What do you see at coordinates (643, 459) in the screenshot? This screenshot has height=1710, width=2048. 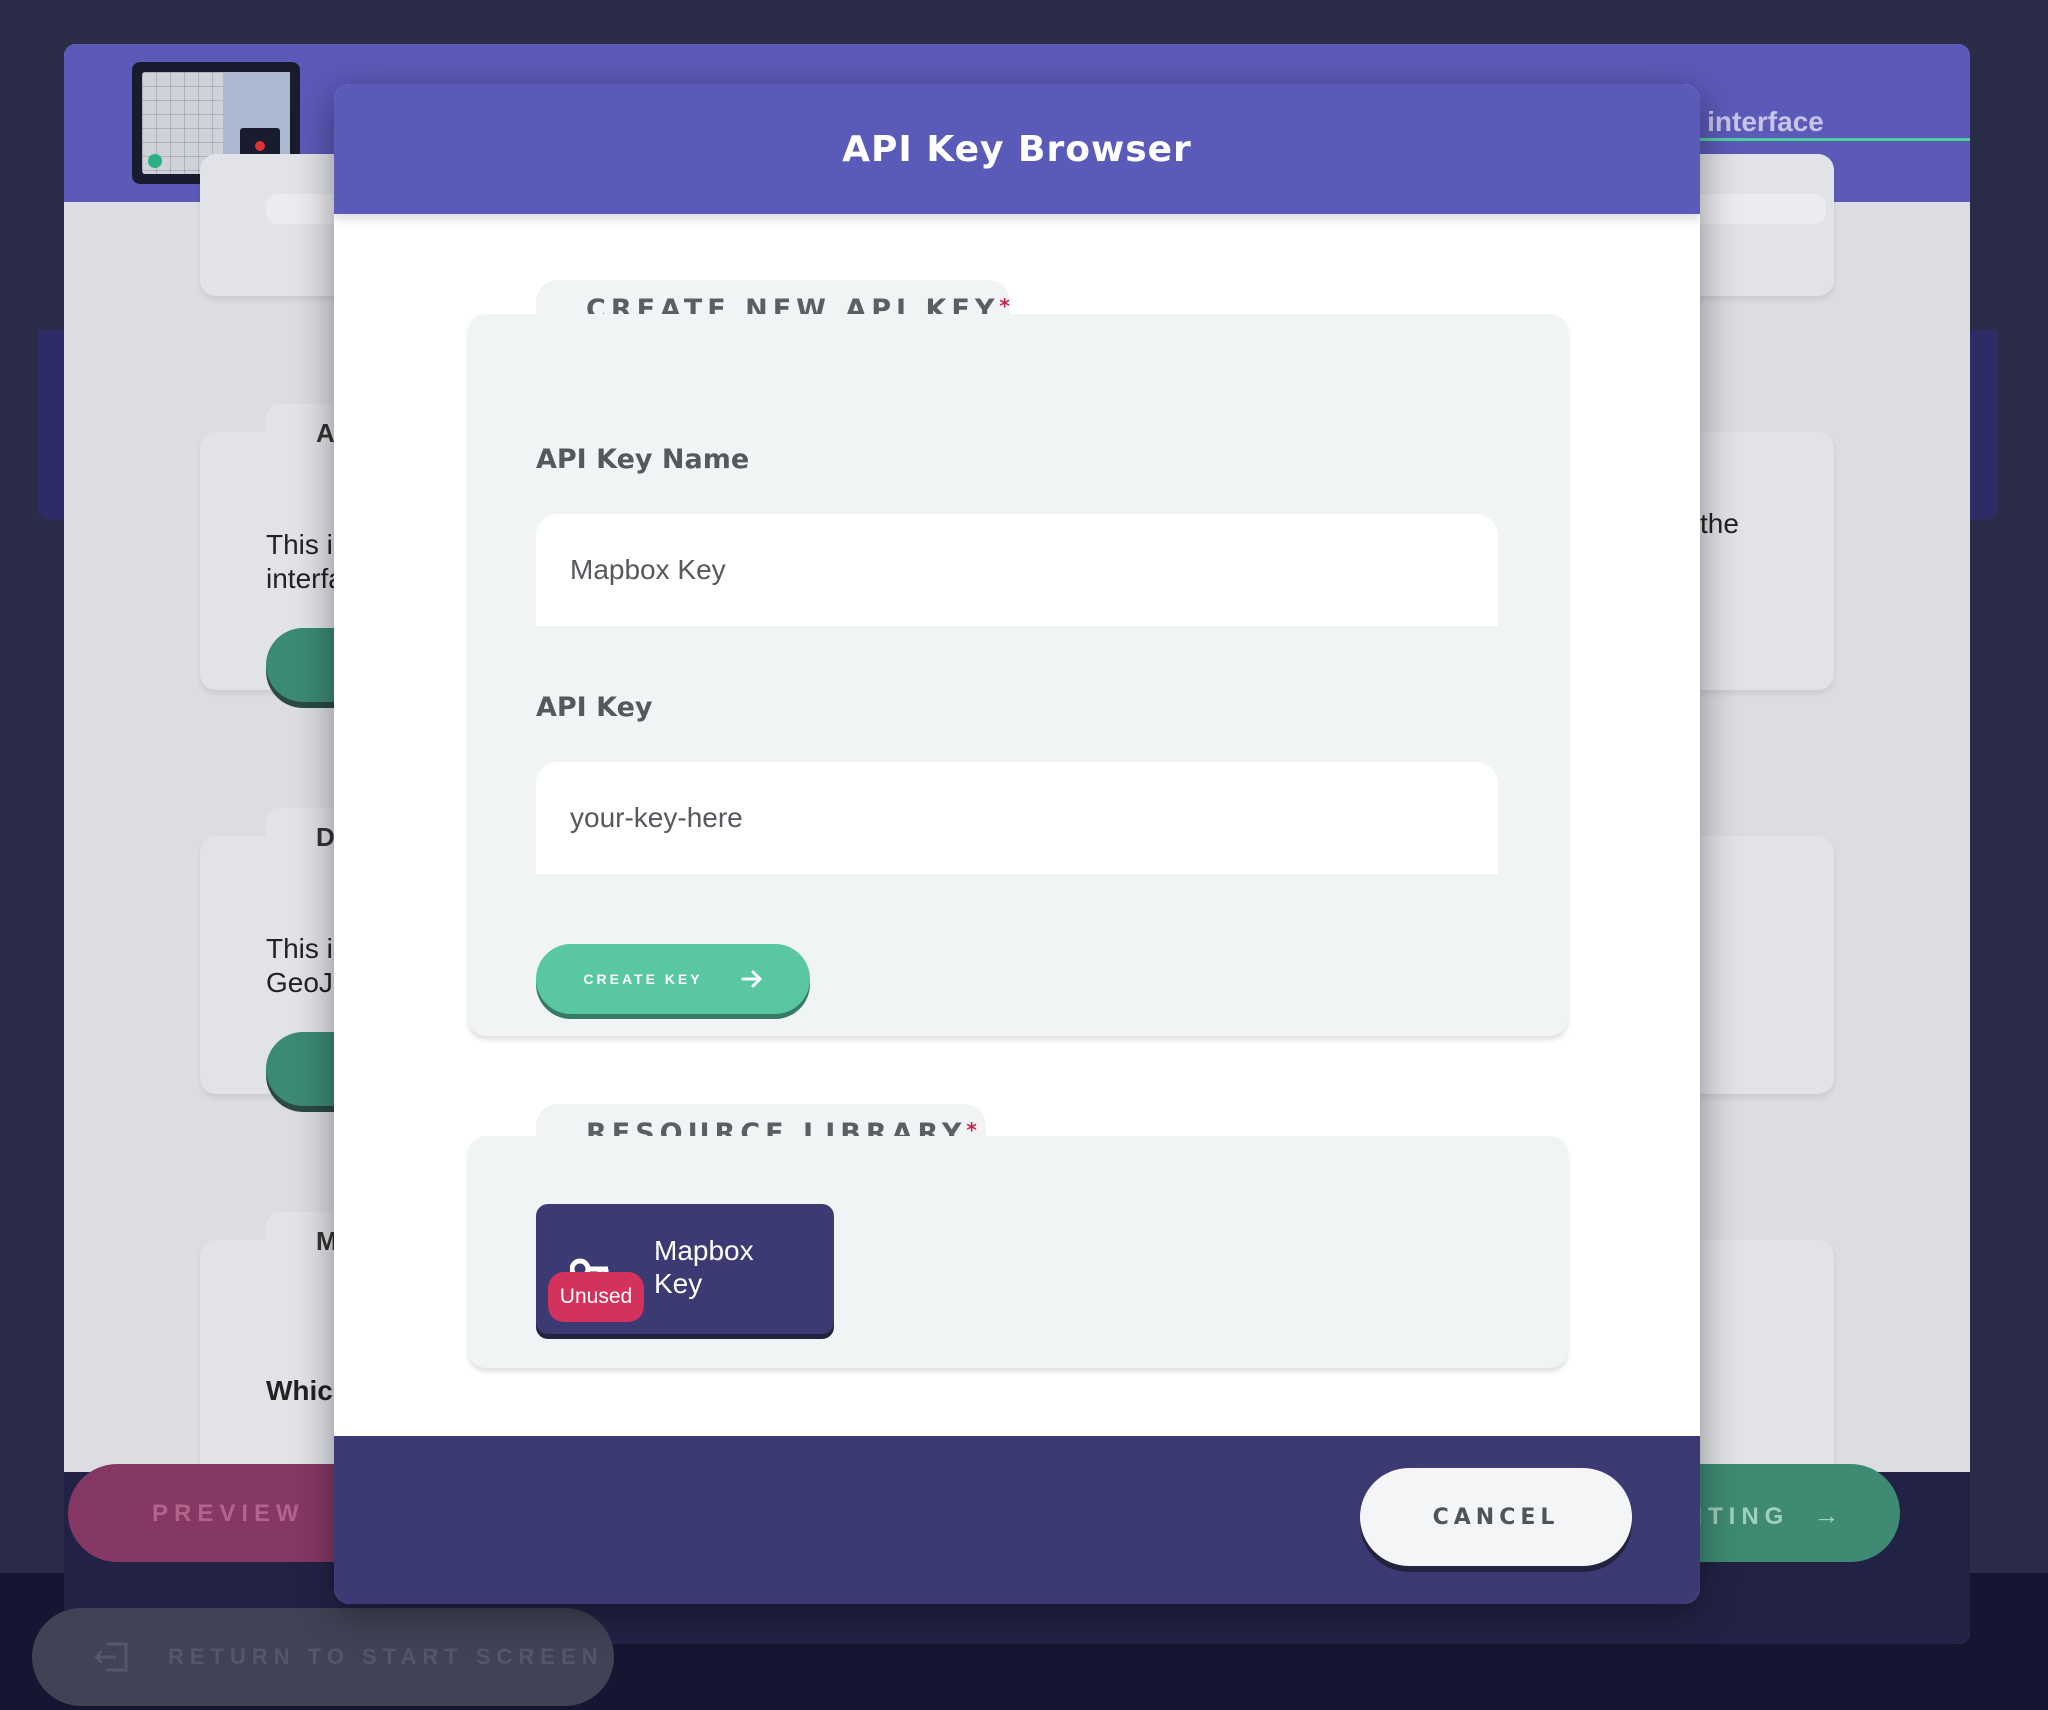 I see `api-key-name-label: API Key Name` at bounding box center [643, 459].